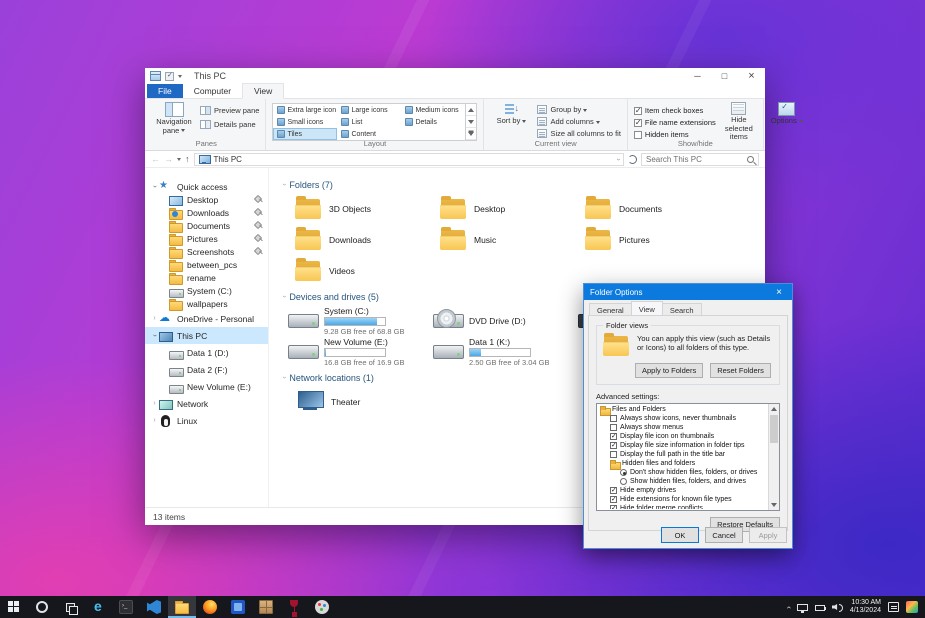 The image size is (925, 618). Describe the element at coordinates (355, 208) in the screenshot. I see `folder-tile: 3D Objects` at that location.